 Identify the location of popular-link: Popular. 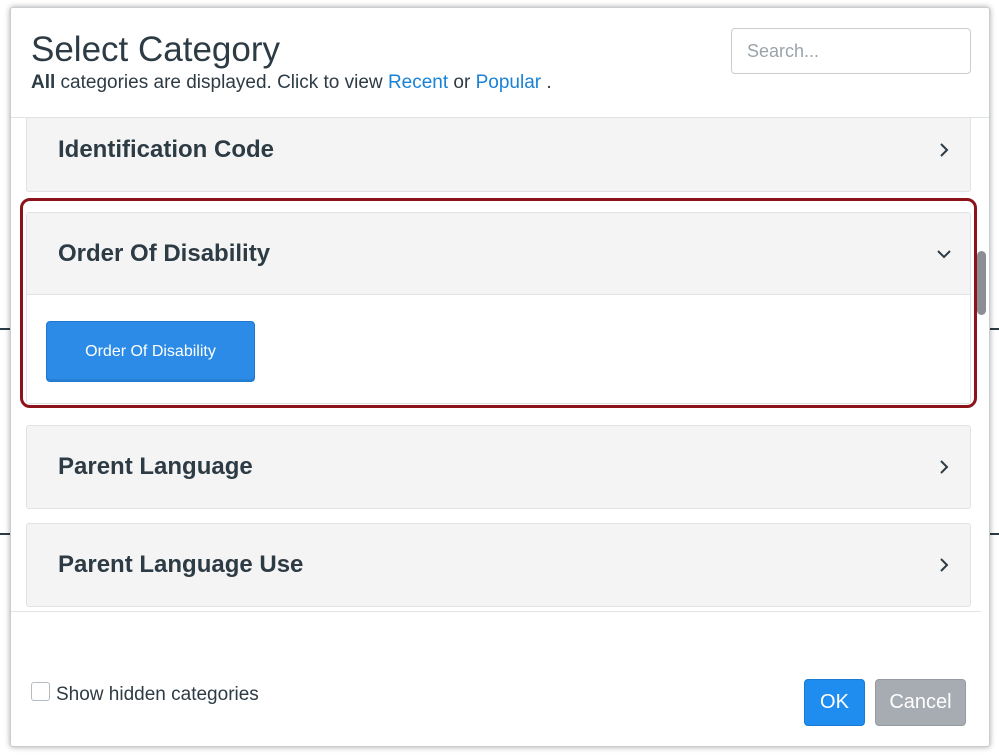
(509, 82).